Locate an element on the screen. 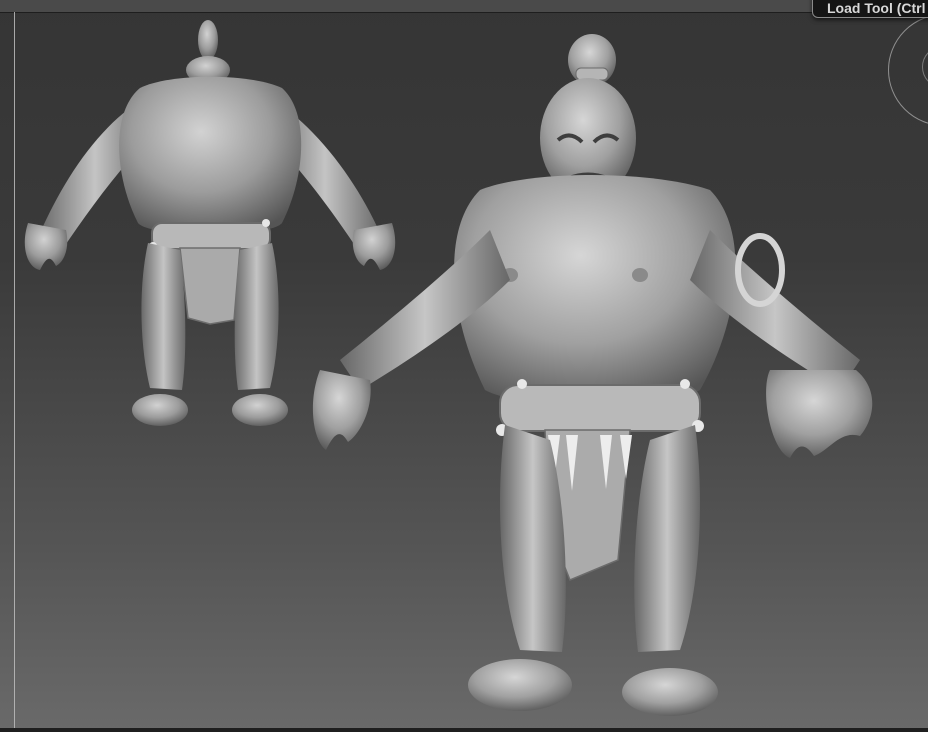  top-toolbar-strip is located at coordinates (464, 6).